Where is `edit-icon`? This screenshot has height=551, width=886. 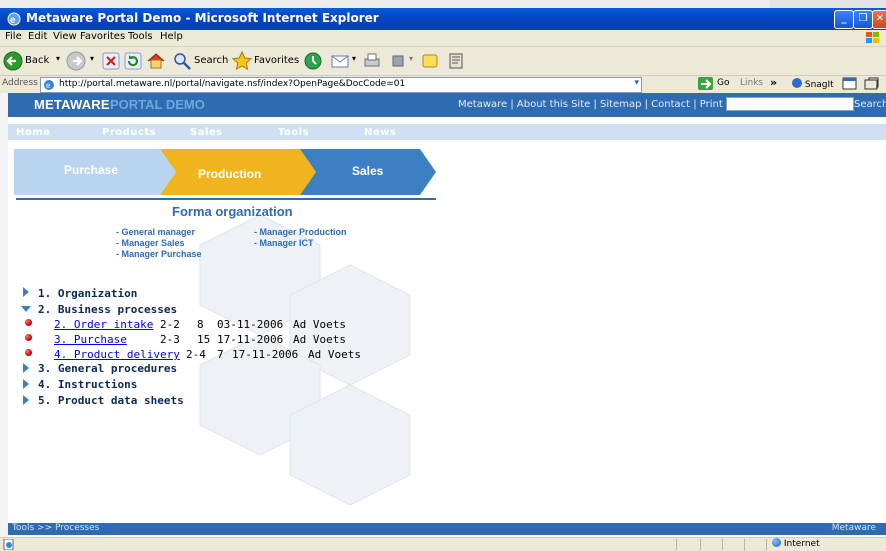
edit-icon is located at coordinates (399, 61).